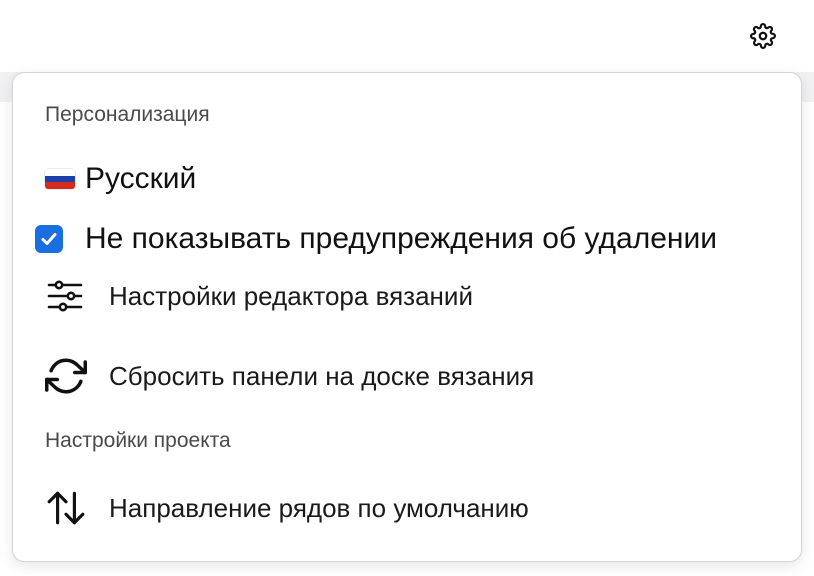 This screenshot has width=814, height=576. I want to click on delete-warning-toggle: Не показывать предупреждения об удалении, so click(376, 239).